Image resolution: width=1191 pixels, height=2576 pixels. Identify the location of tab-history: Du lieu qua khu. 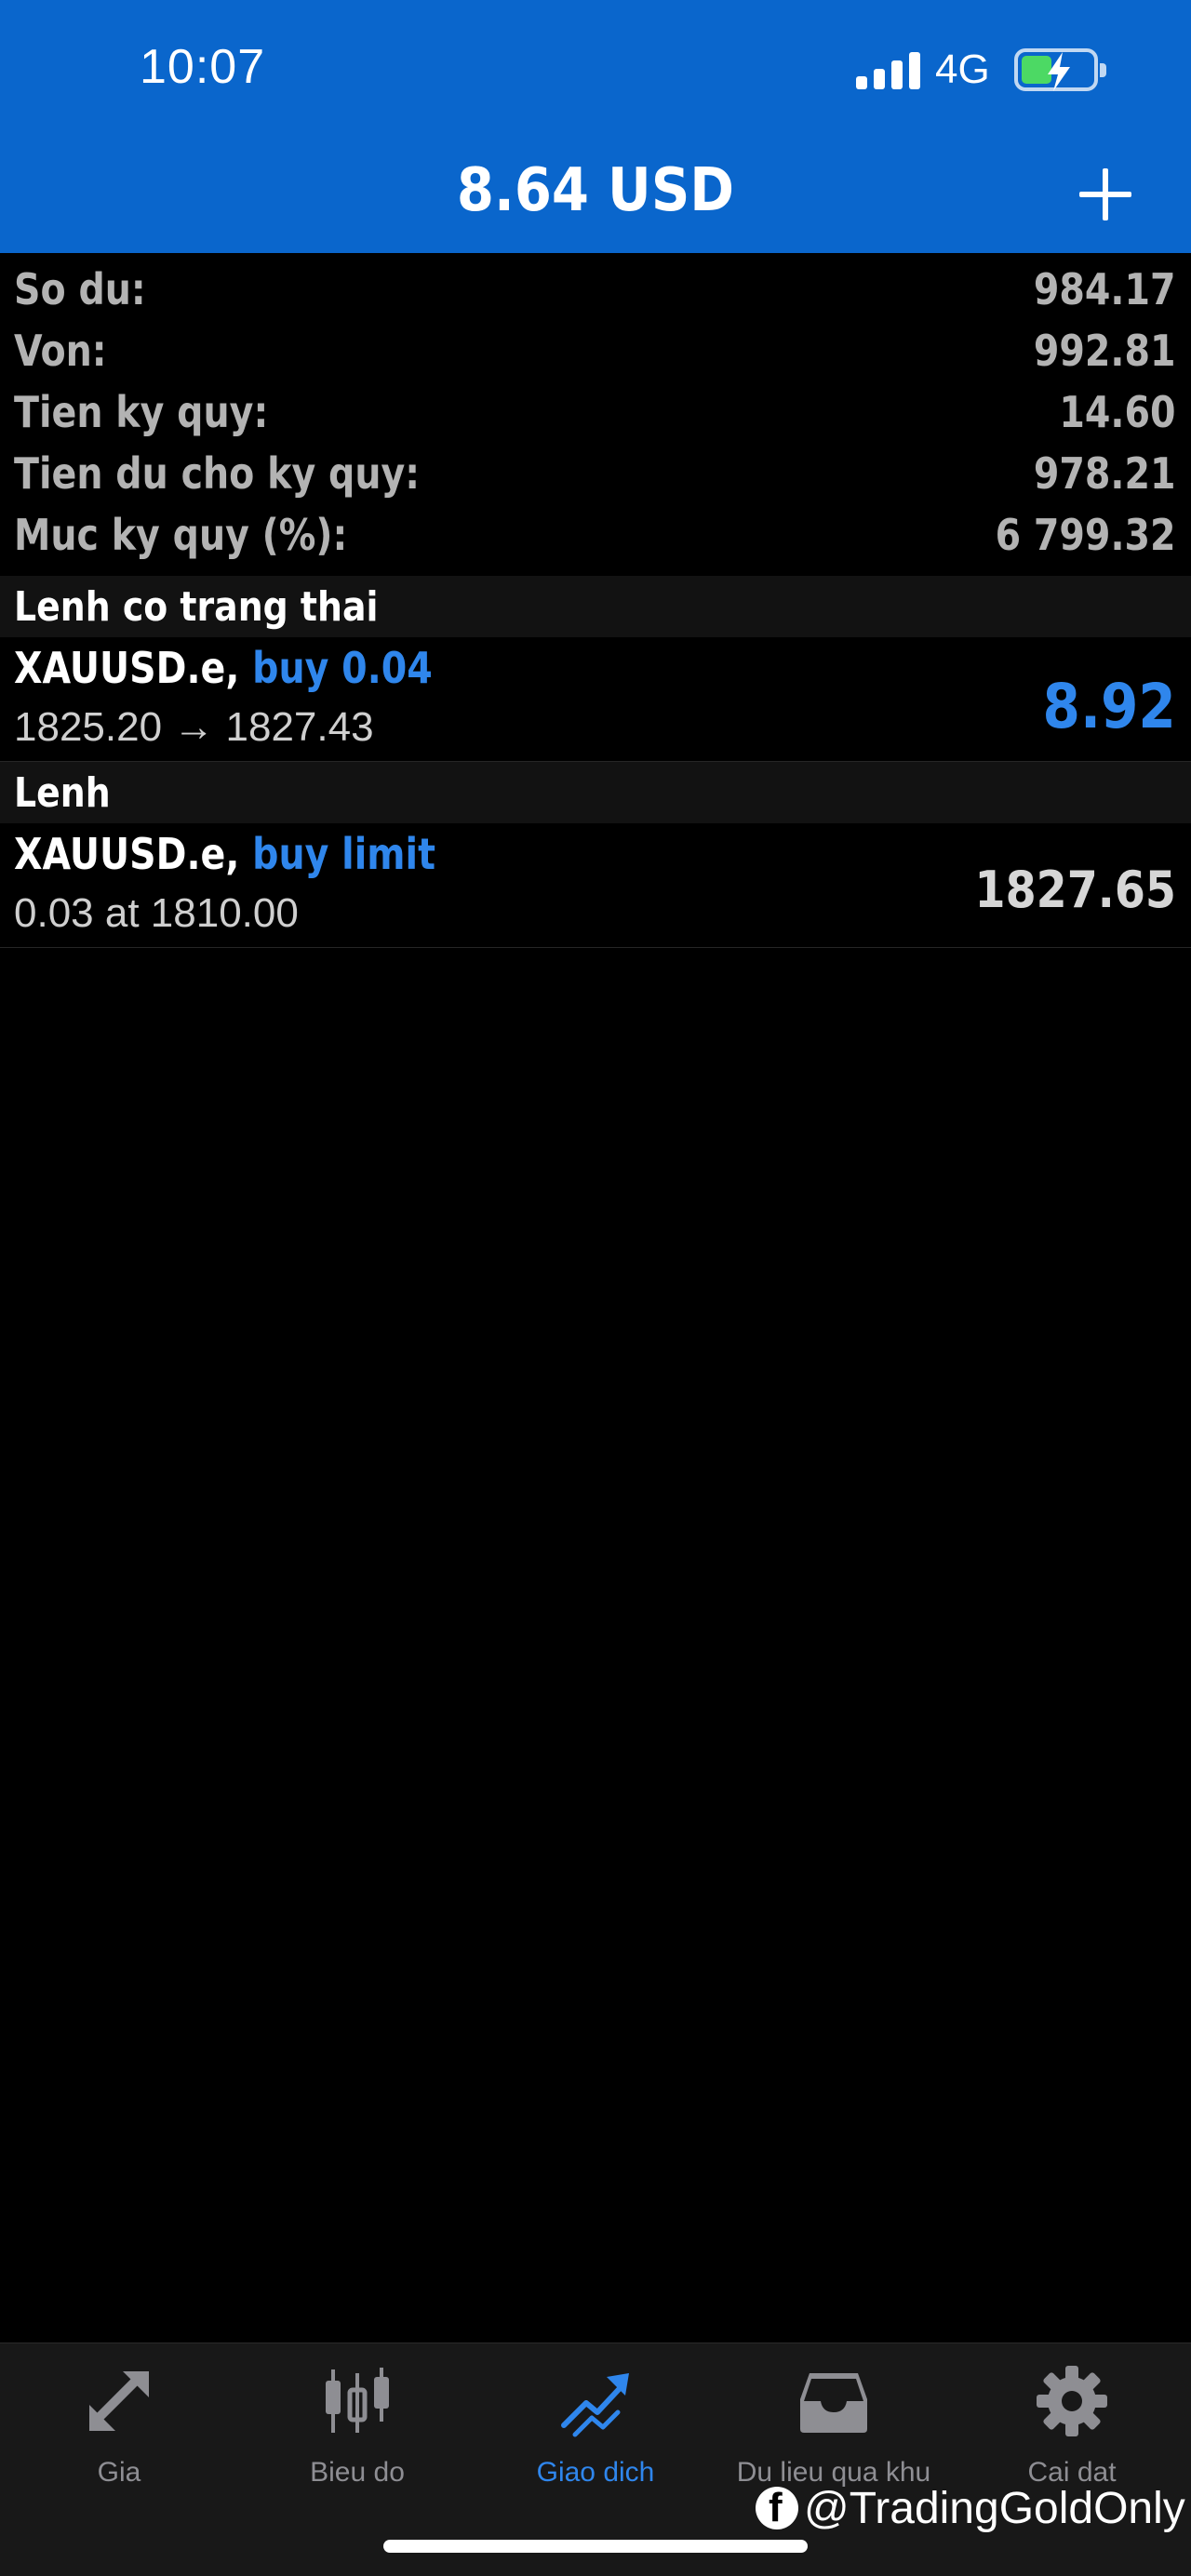
(834, 2415).